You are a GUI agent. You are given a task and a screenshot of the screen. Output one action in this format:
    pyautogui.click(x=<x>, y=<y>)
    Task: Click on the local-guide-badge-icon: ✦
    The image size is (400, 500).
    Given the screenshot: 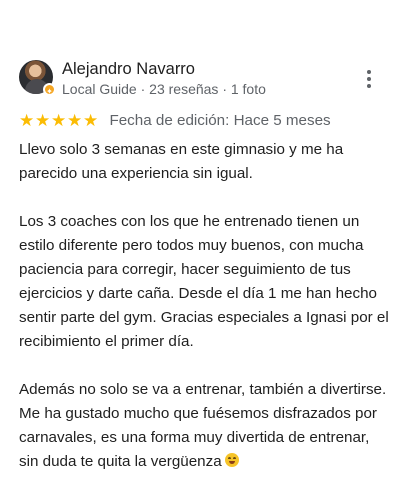 What is the action you would take?
    pyautogui.click(x=49, y=89)
    